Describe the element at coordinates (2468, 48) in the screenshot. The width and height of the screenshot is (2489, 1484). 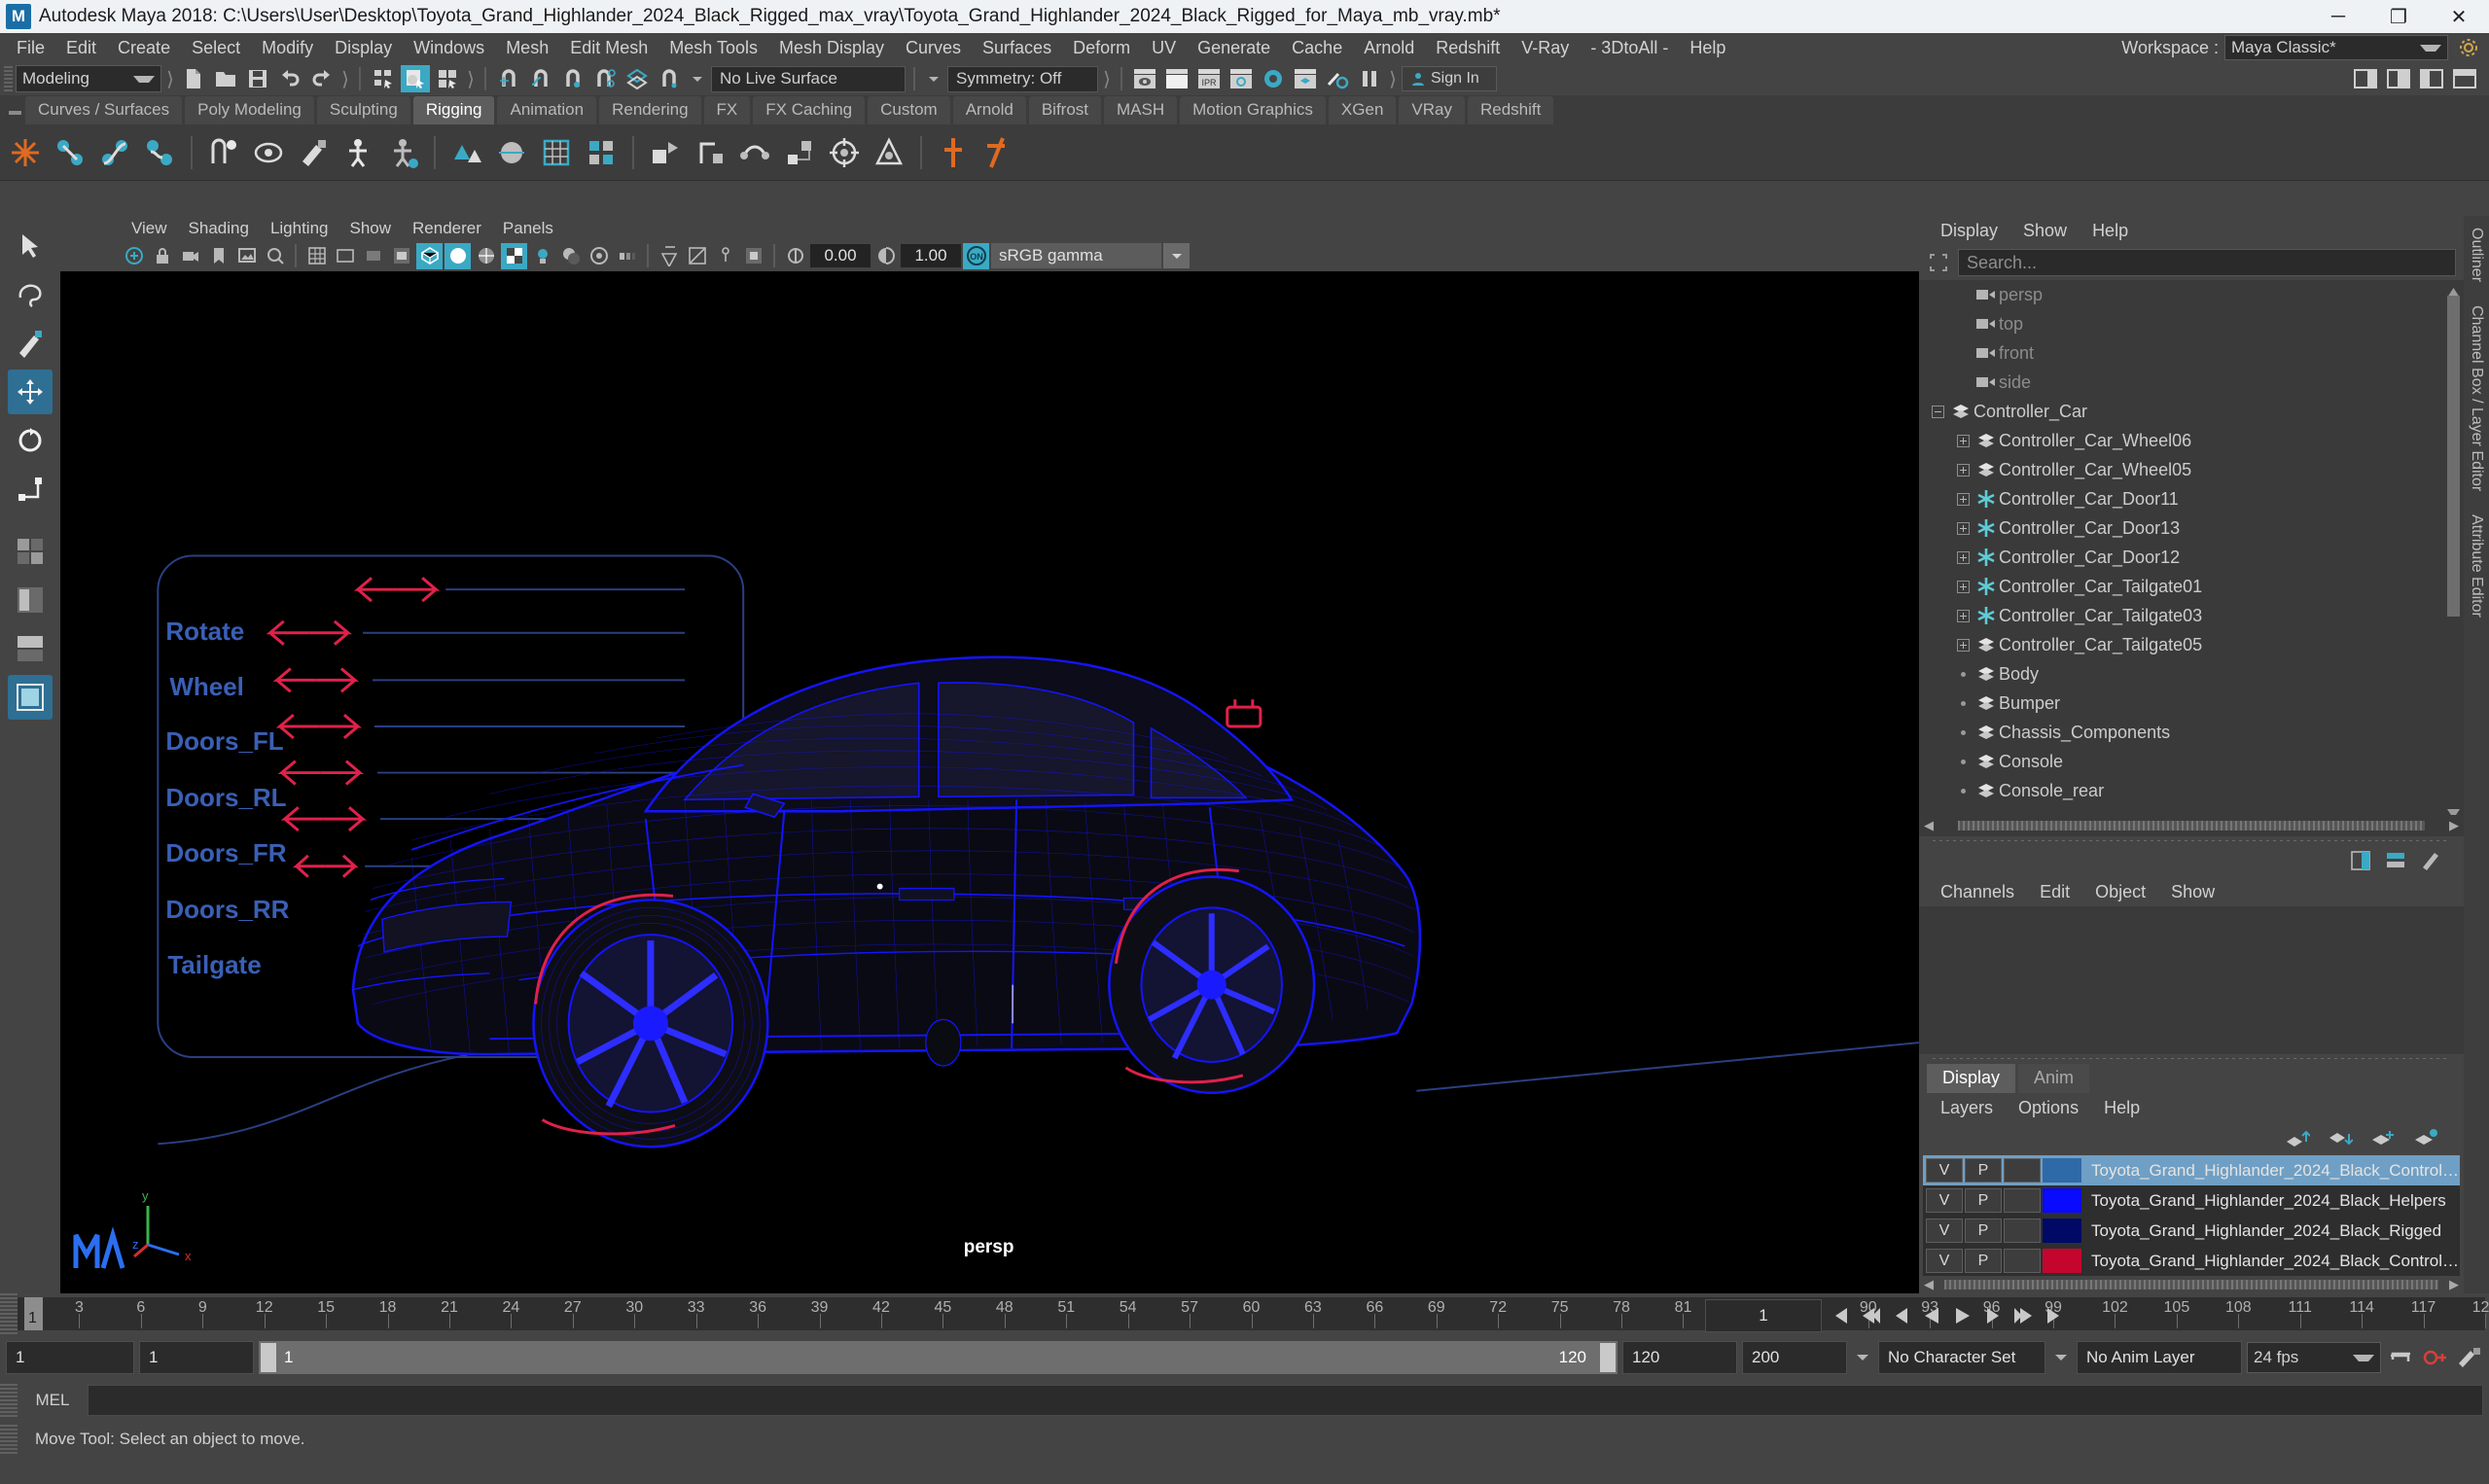
I see `workspace-settings-icon` at that location.